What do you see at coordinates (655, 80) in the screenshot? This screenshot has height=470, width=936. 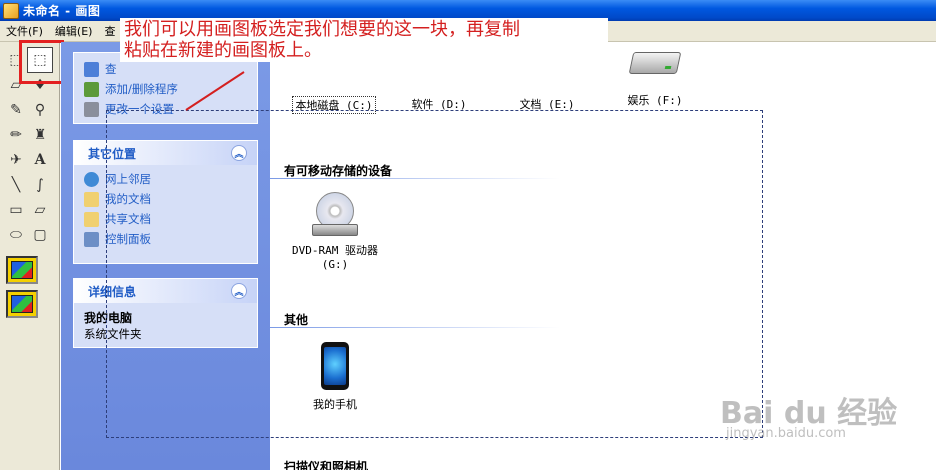 I see `drive-f: 娱乐 (F:)` at bounding box center [655, 80].